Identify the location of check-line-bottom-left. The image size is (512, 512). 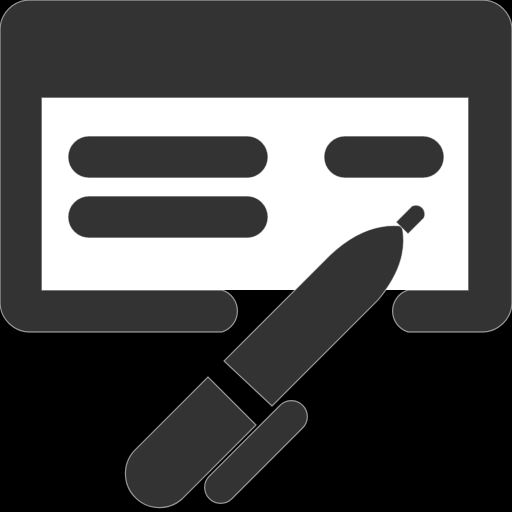
(168, 217).